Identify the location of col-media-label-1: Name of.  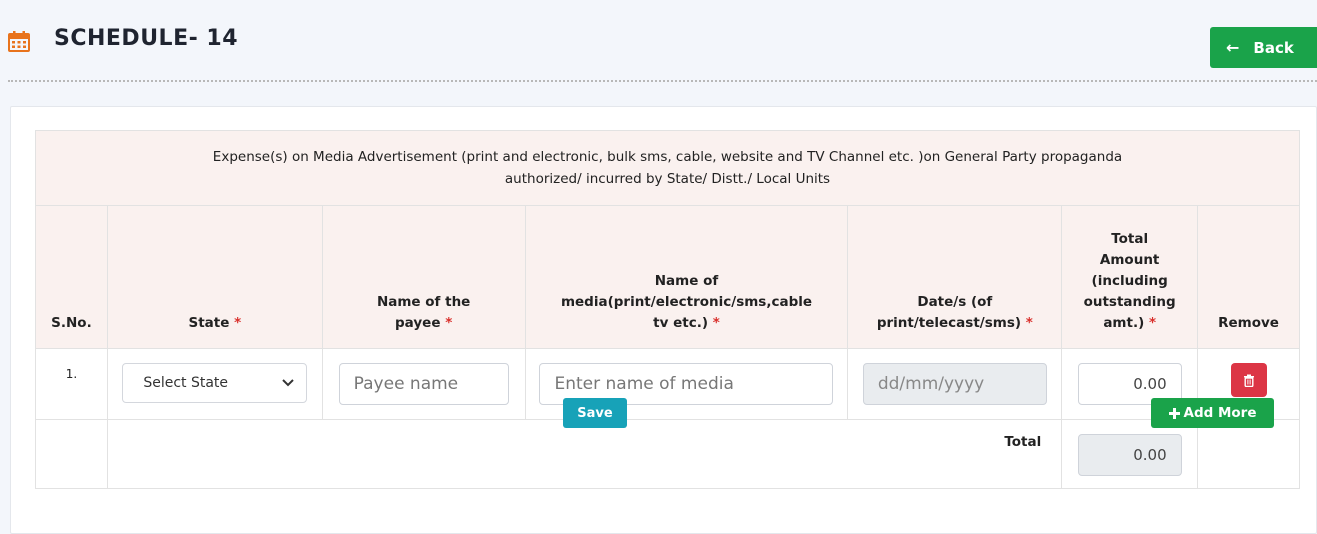
(686, 281).